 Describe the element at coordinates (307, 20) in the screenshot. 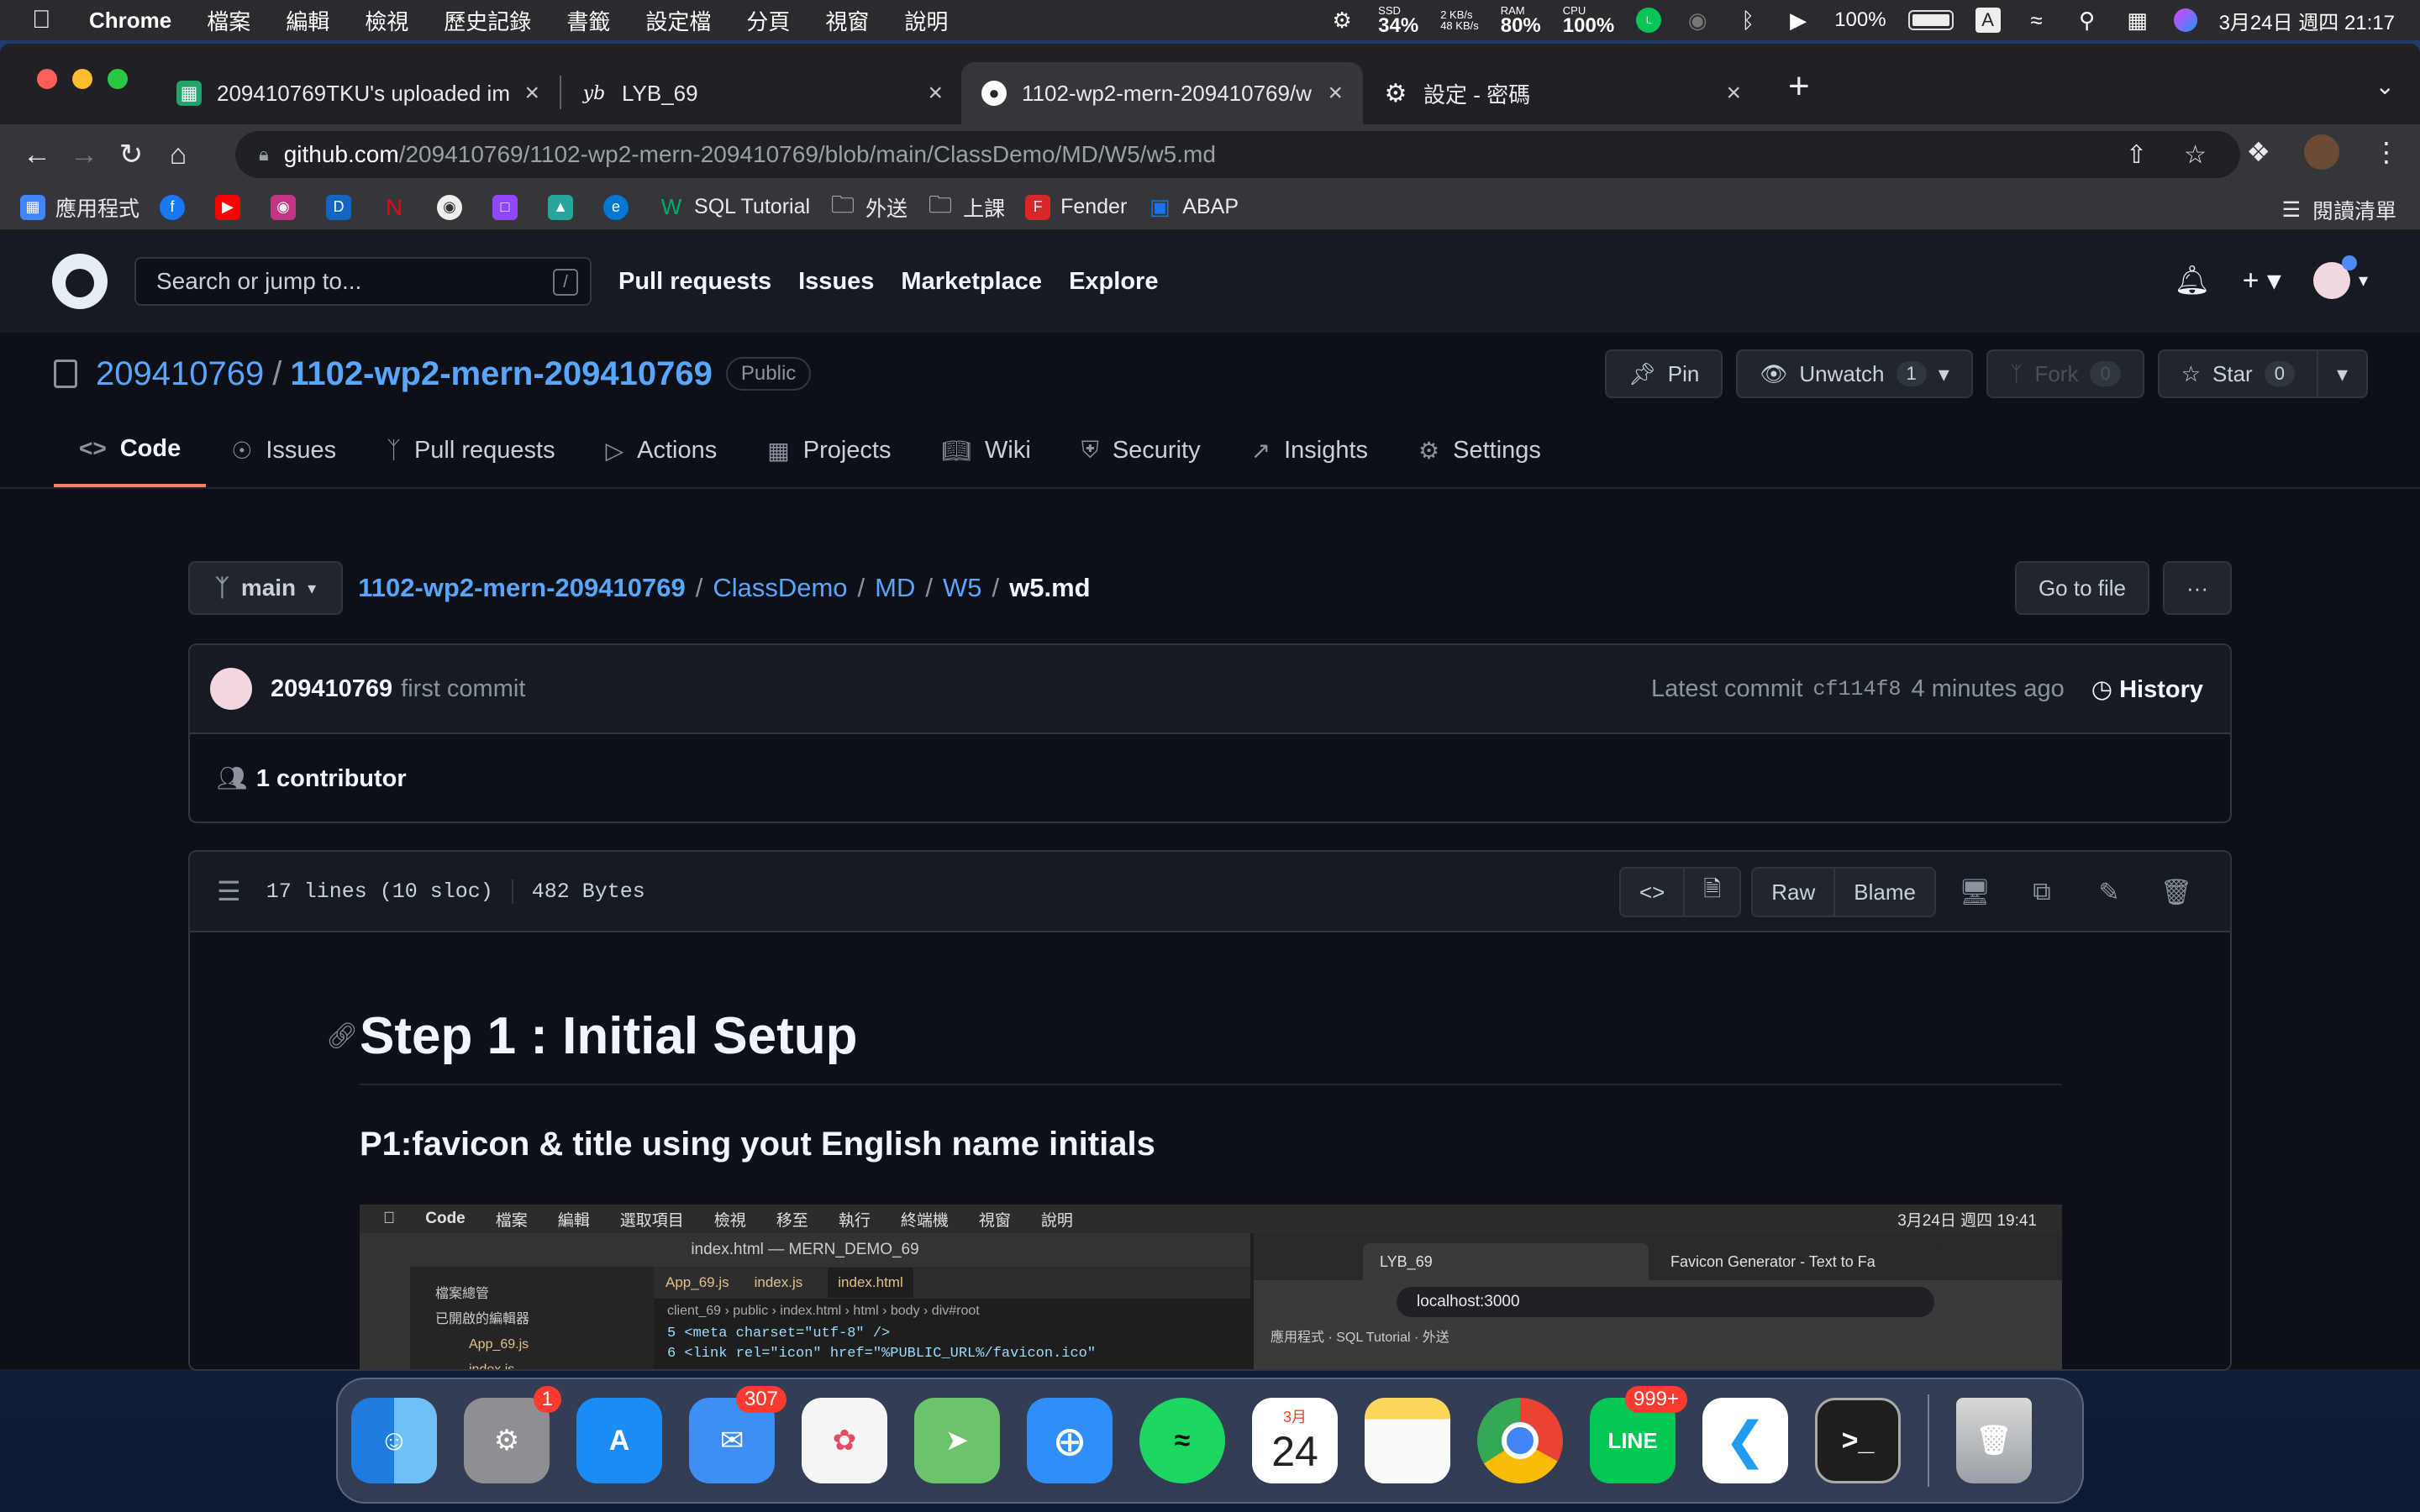

I see `menubar-item-edit: 編輯` at that location.